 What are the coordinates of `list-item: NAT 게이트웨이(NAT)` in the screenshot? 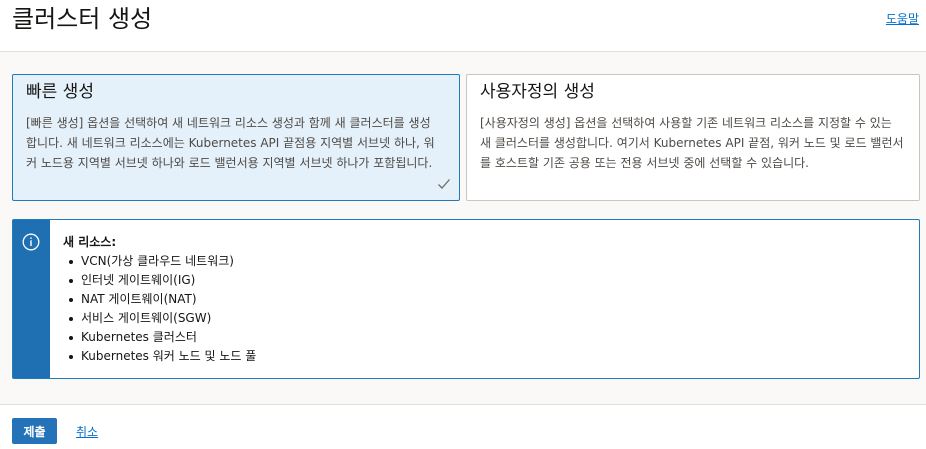 It's located at (159, 299).